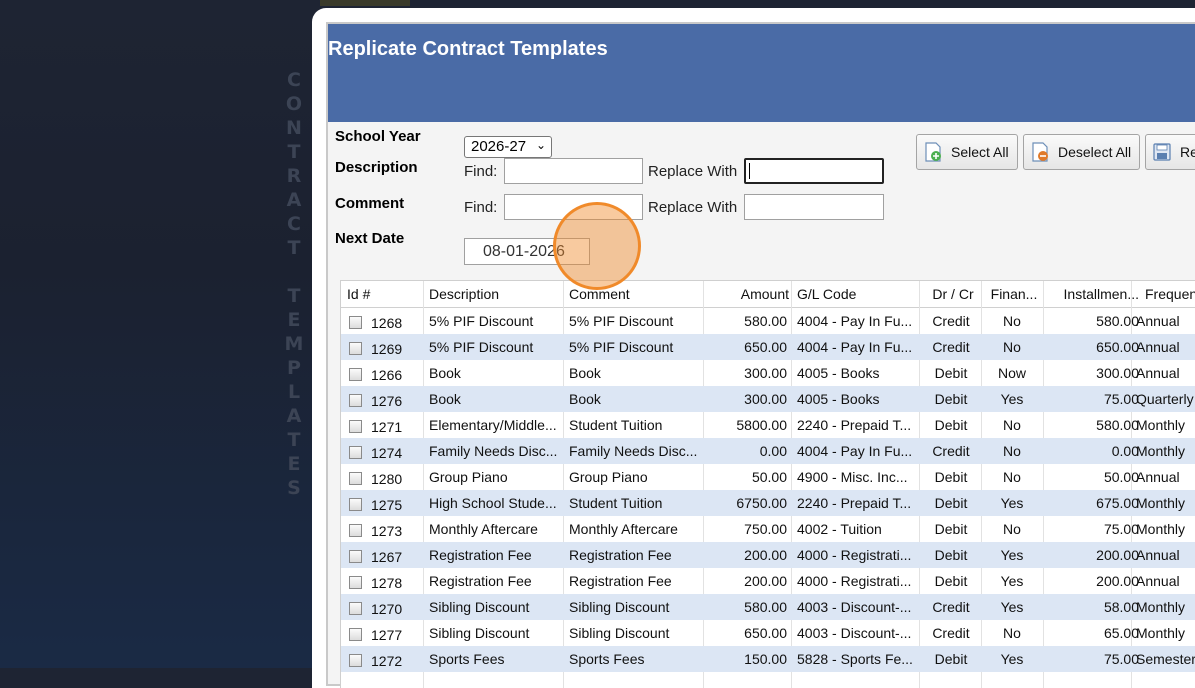 Image resolution: width=1195 pixels, height=688 pixels. I want to click on comment-replace-input, so click(814, 207).